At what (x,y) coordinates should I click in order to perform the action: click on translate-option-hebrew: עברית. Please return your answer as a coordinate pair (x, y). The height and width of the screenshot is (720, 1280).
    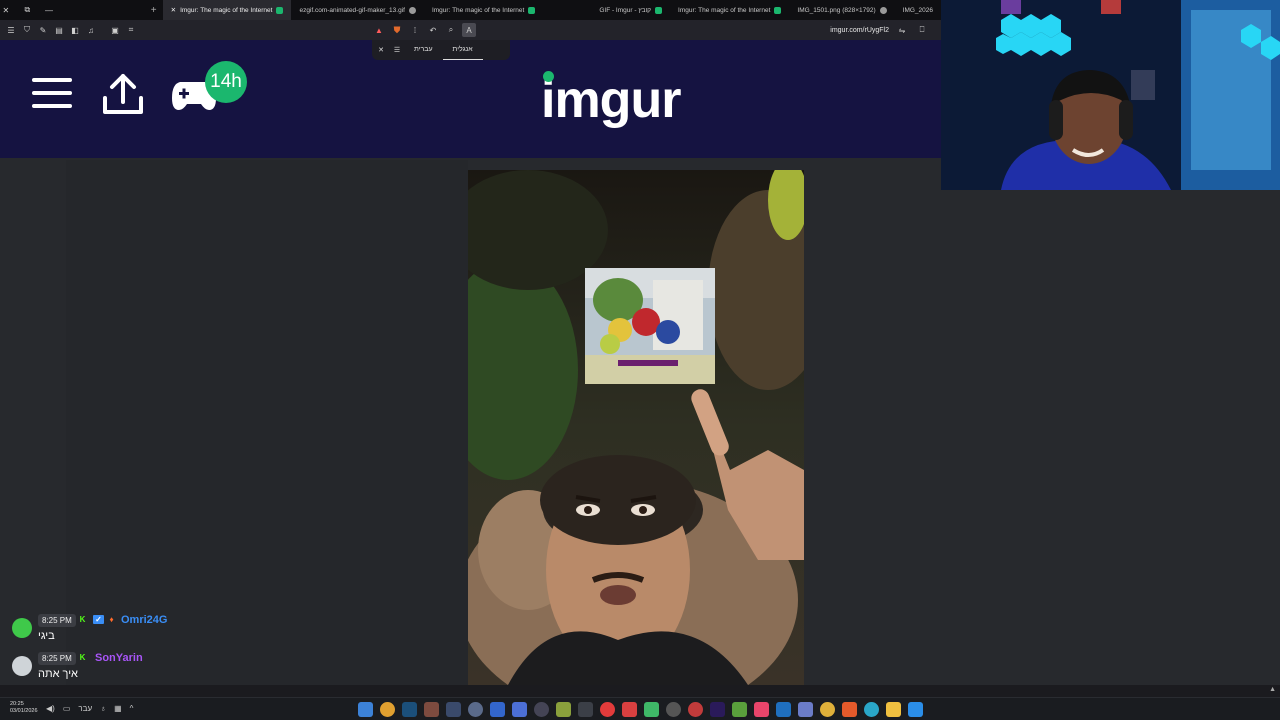
    Looking at the image, I should click on (423, 50).